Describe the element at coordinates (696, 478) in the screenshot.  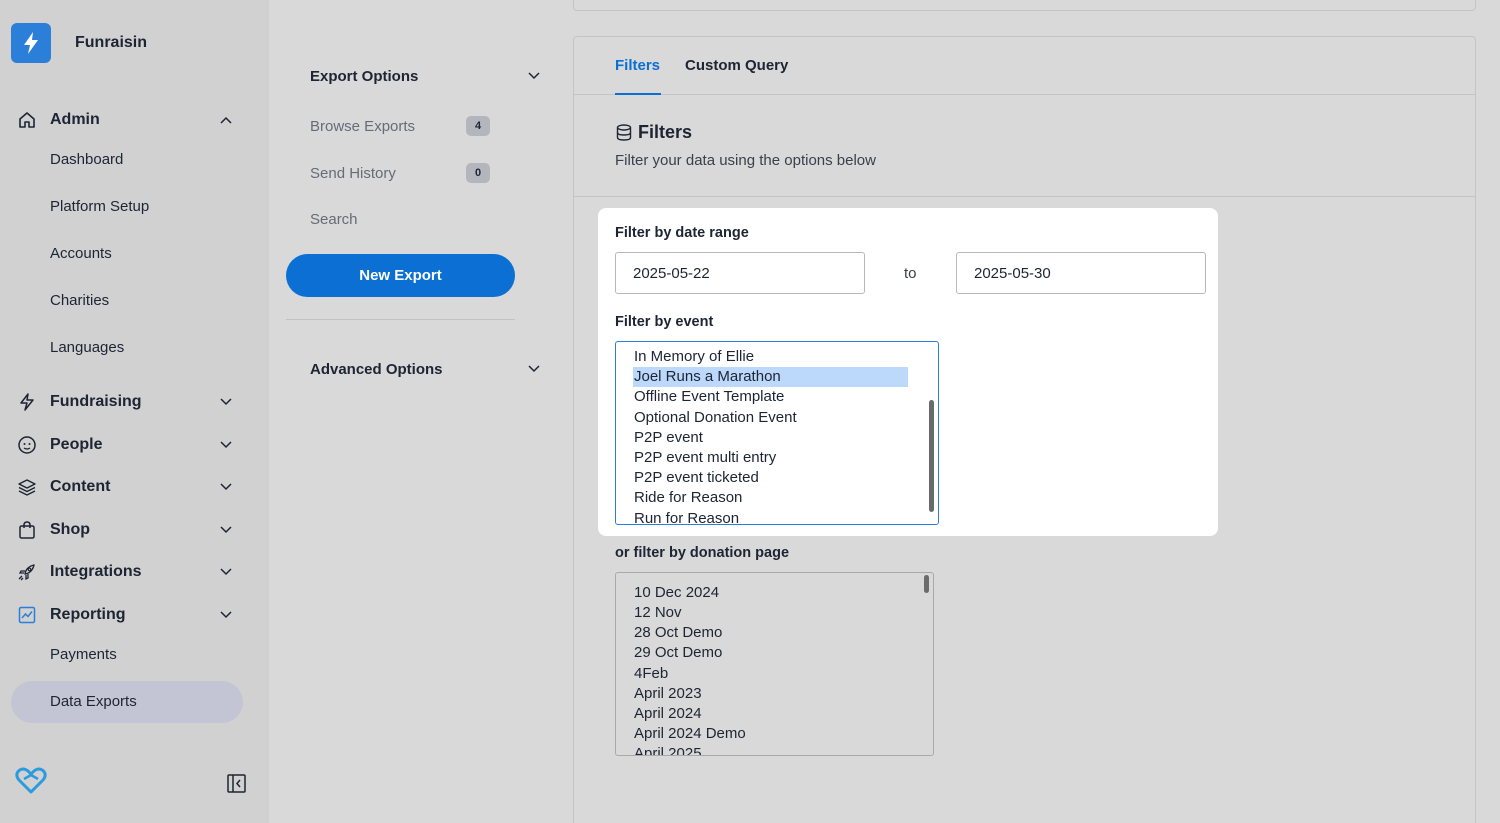
I see `list-item: P2P event ticketed` at that location.